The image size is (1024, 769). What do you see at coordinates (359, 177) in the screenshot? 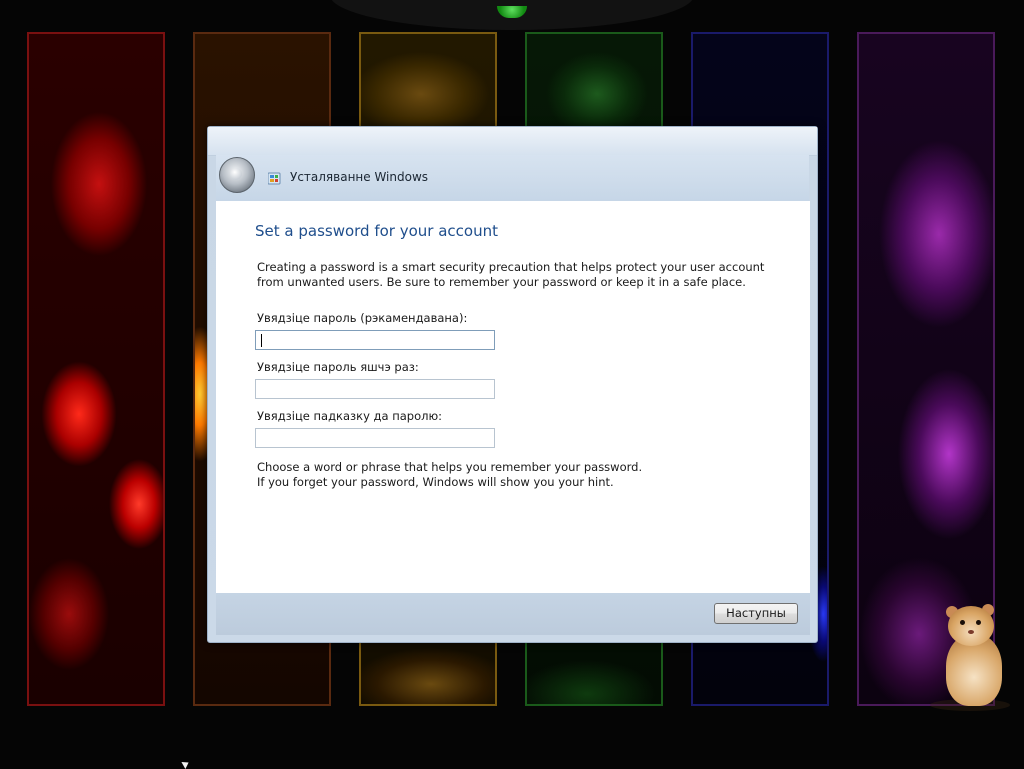
I see `window-title: Усталяванне Windows` at bounding box center [359, 177].